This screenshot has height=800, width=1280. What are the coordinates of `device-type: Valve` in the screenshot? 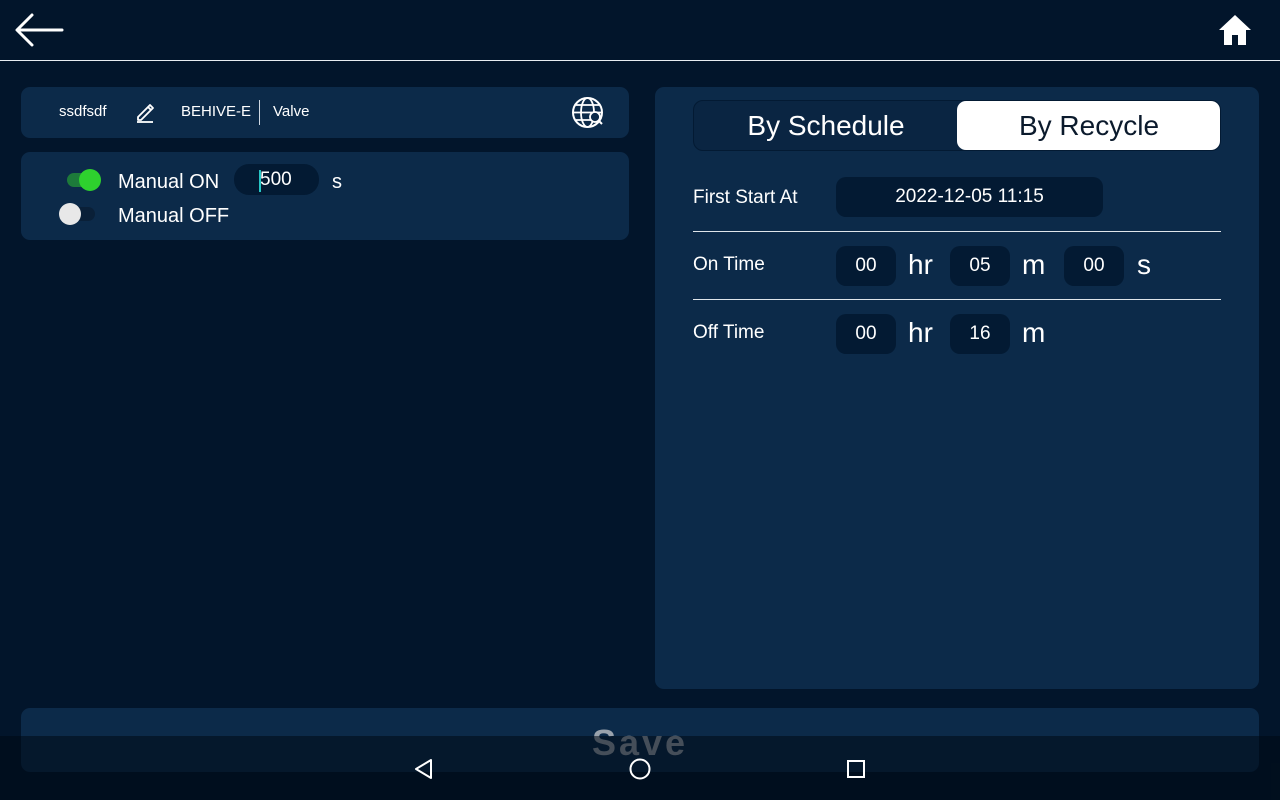 It's located at (291, 111).